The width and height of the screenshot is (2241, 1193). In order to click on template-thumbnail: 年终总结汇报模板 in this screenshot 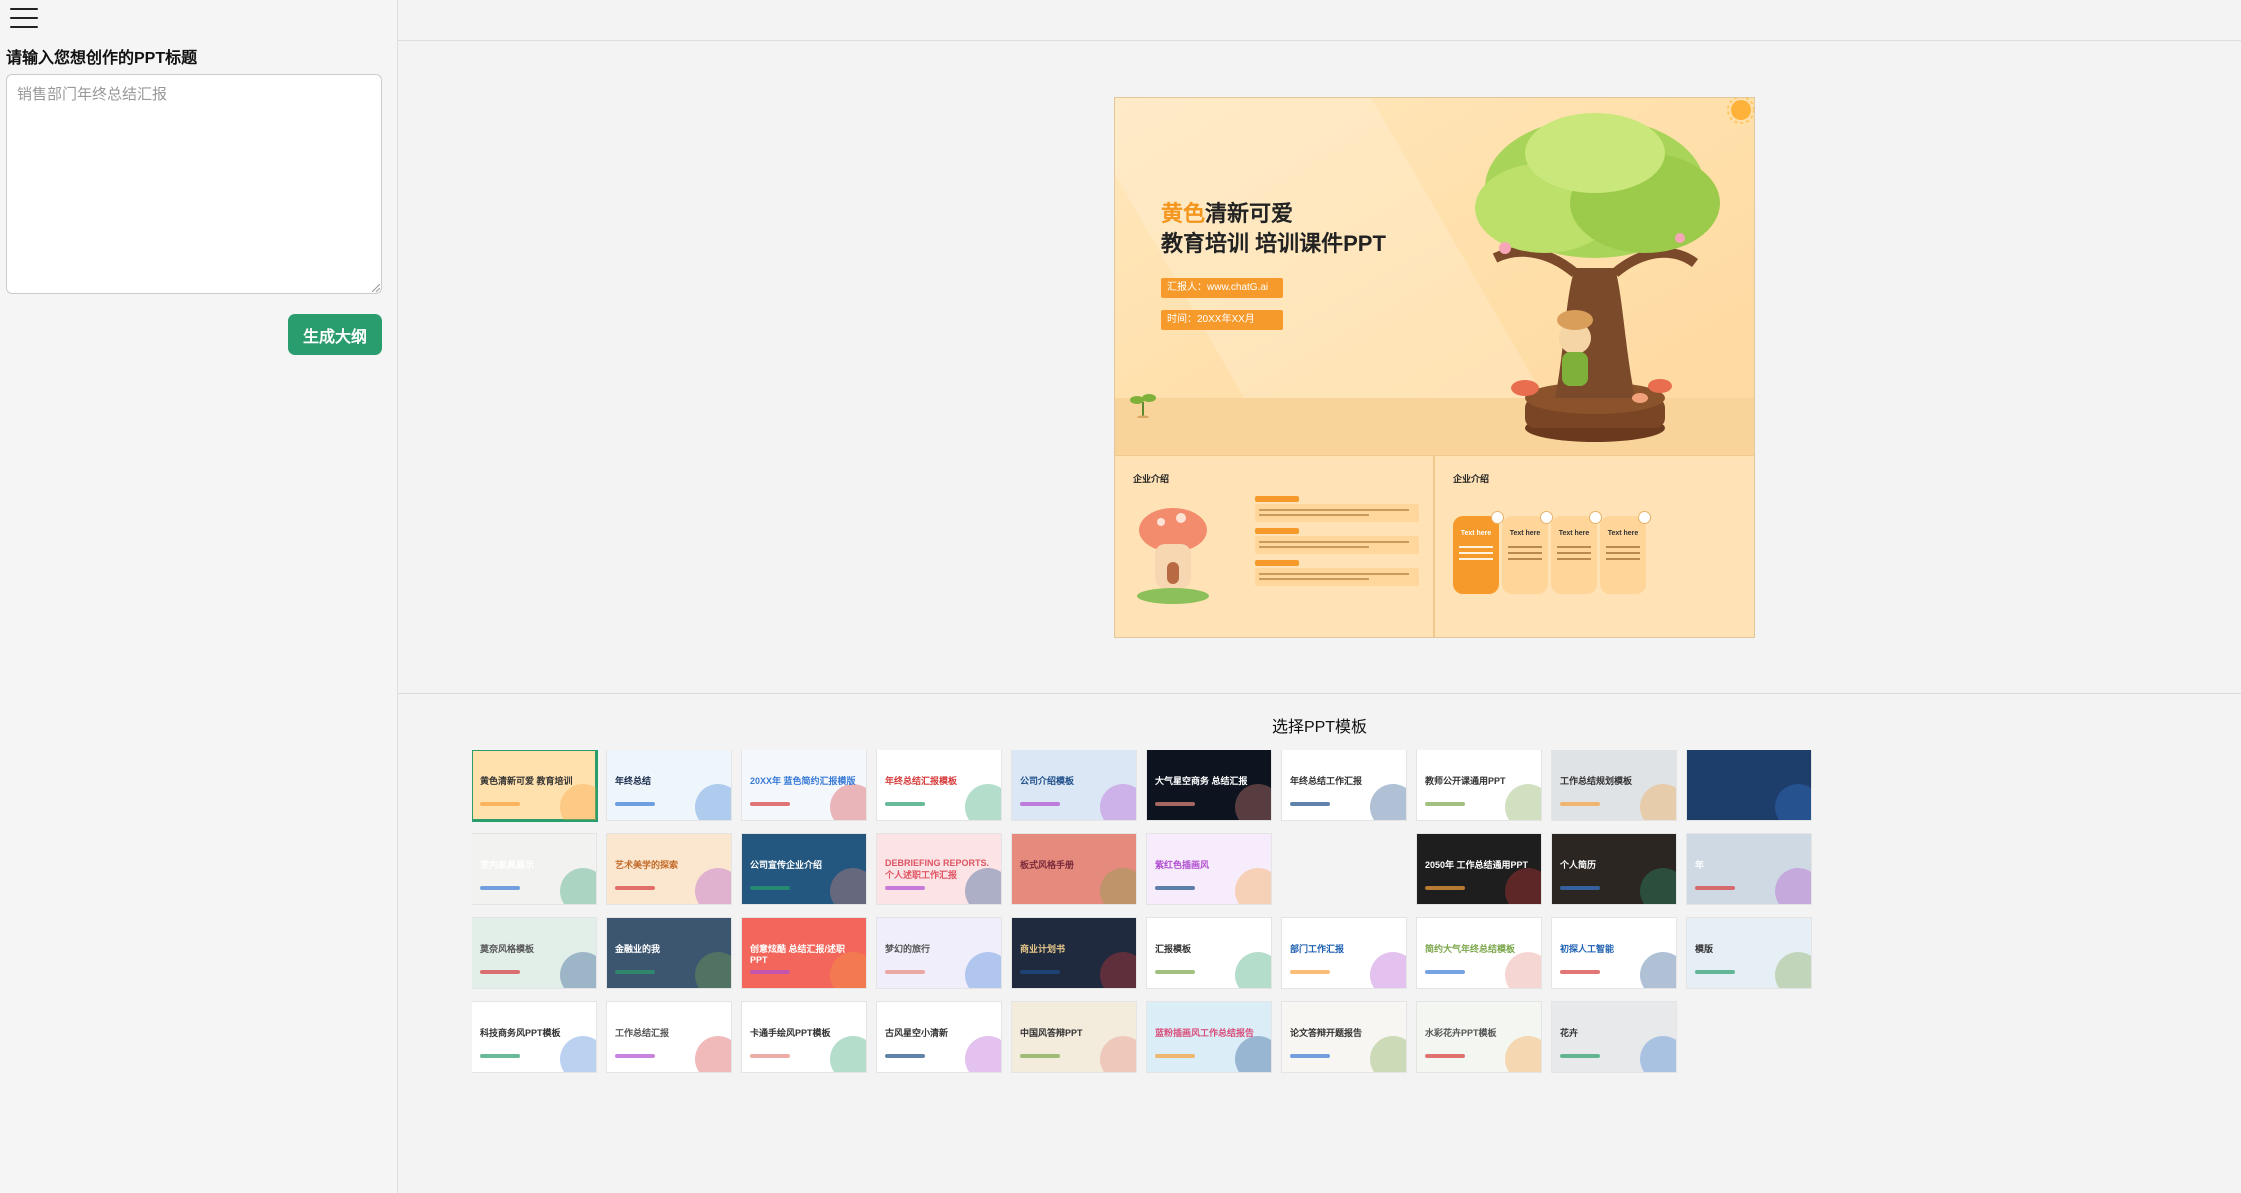, I will do `click(939, 785)`.